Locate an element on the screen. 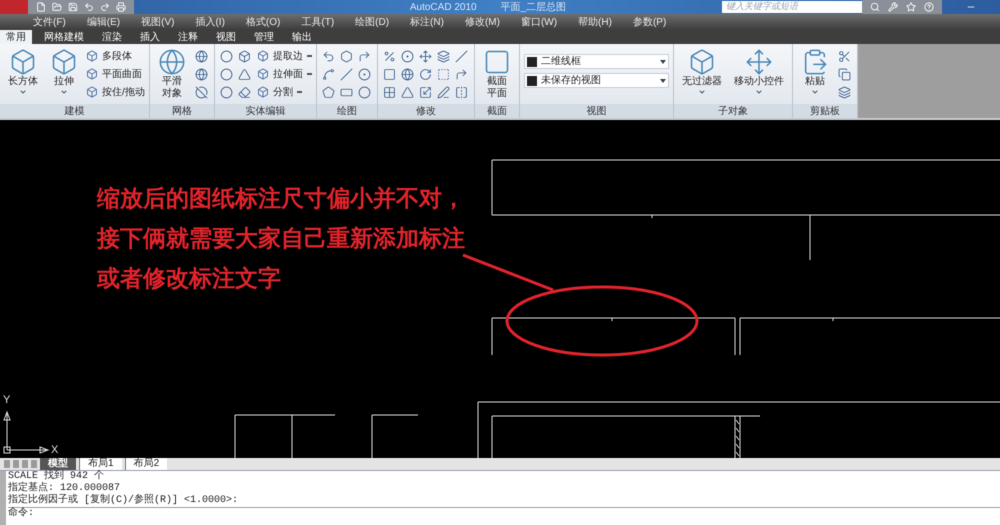  help-icon is located at coordinates (929, 7).